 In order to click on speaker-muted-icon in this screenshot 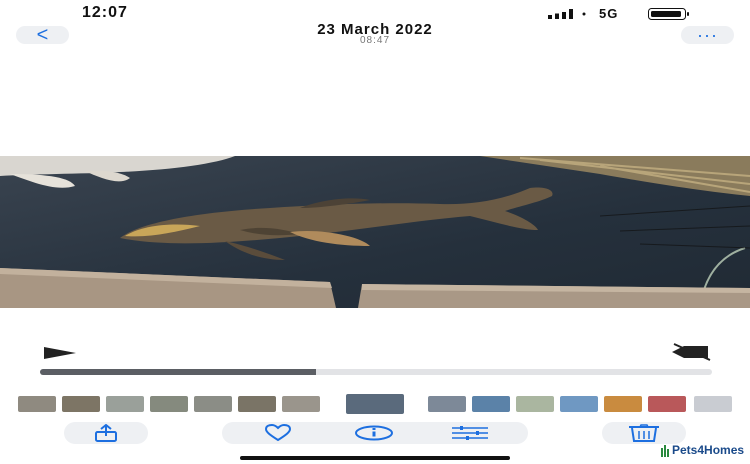, I will do `click(690, 352)`.